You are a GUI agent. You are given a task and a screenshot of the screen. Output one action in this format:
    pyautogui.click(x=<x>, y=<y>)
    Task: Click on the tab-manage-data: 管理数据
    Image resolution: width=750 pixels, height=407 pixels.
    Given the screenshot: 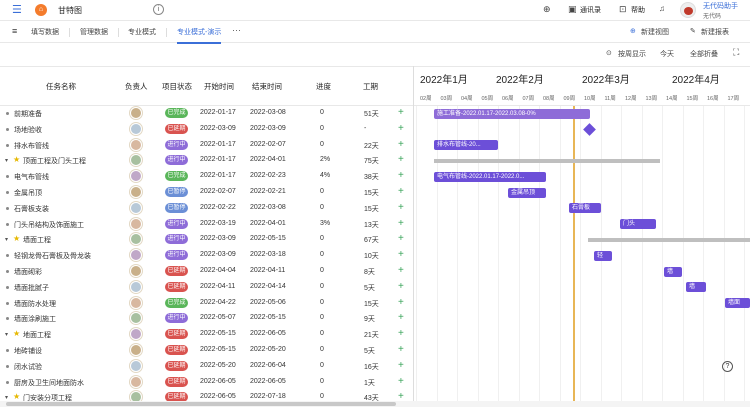 What is the action you would take?
    pyautogui.click(x=94, y=32)
    